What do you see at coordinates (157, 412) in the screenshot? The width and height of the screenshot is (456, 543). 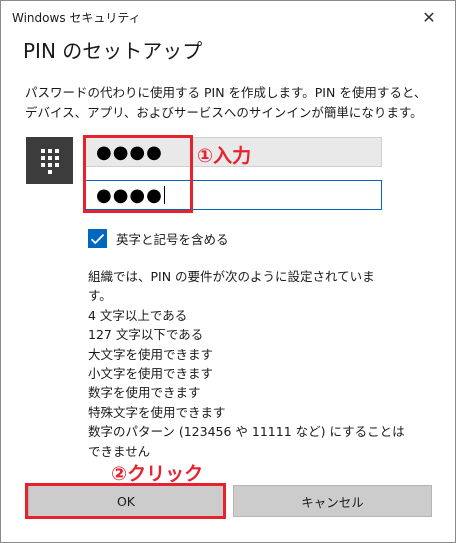 I see `policy-rule: 特殊文字を使用できます` at bounding box center [157, 412].